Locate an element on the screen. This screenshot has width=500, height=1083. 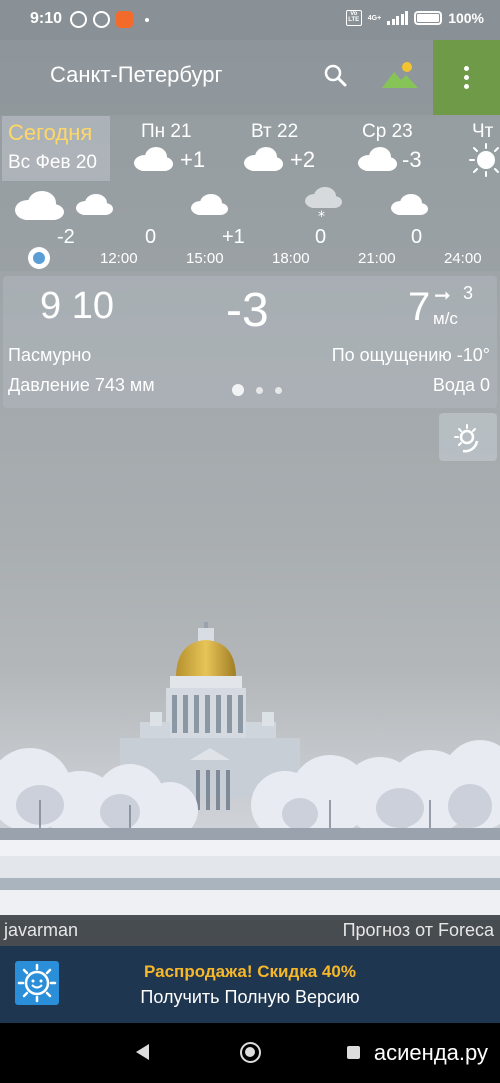
weather-description: Пасмурно is located at coordinates (50, 355).